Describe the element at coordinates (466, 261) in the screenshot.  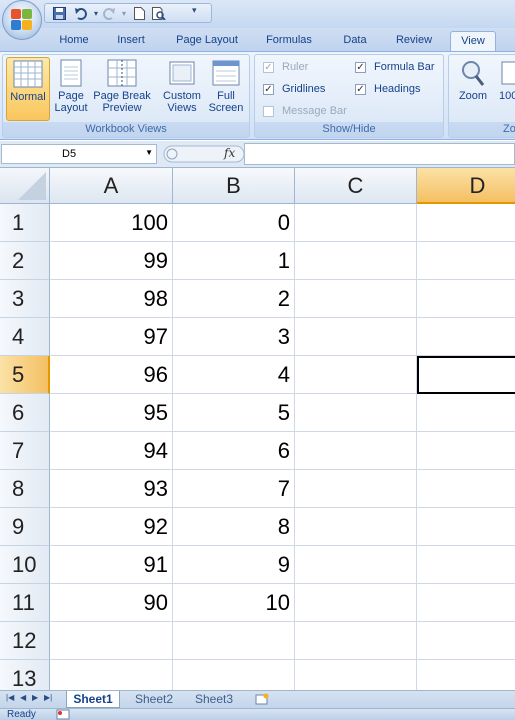
I see `cell-d2` at that location.